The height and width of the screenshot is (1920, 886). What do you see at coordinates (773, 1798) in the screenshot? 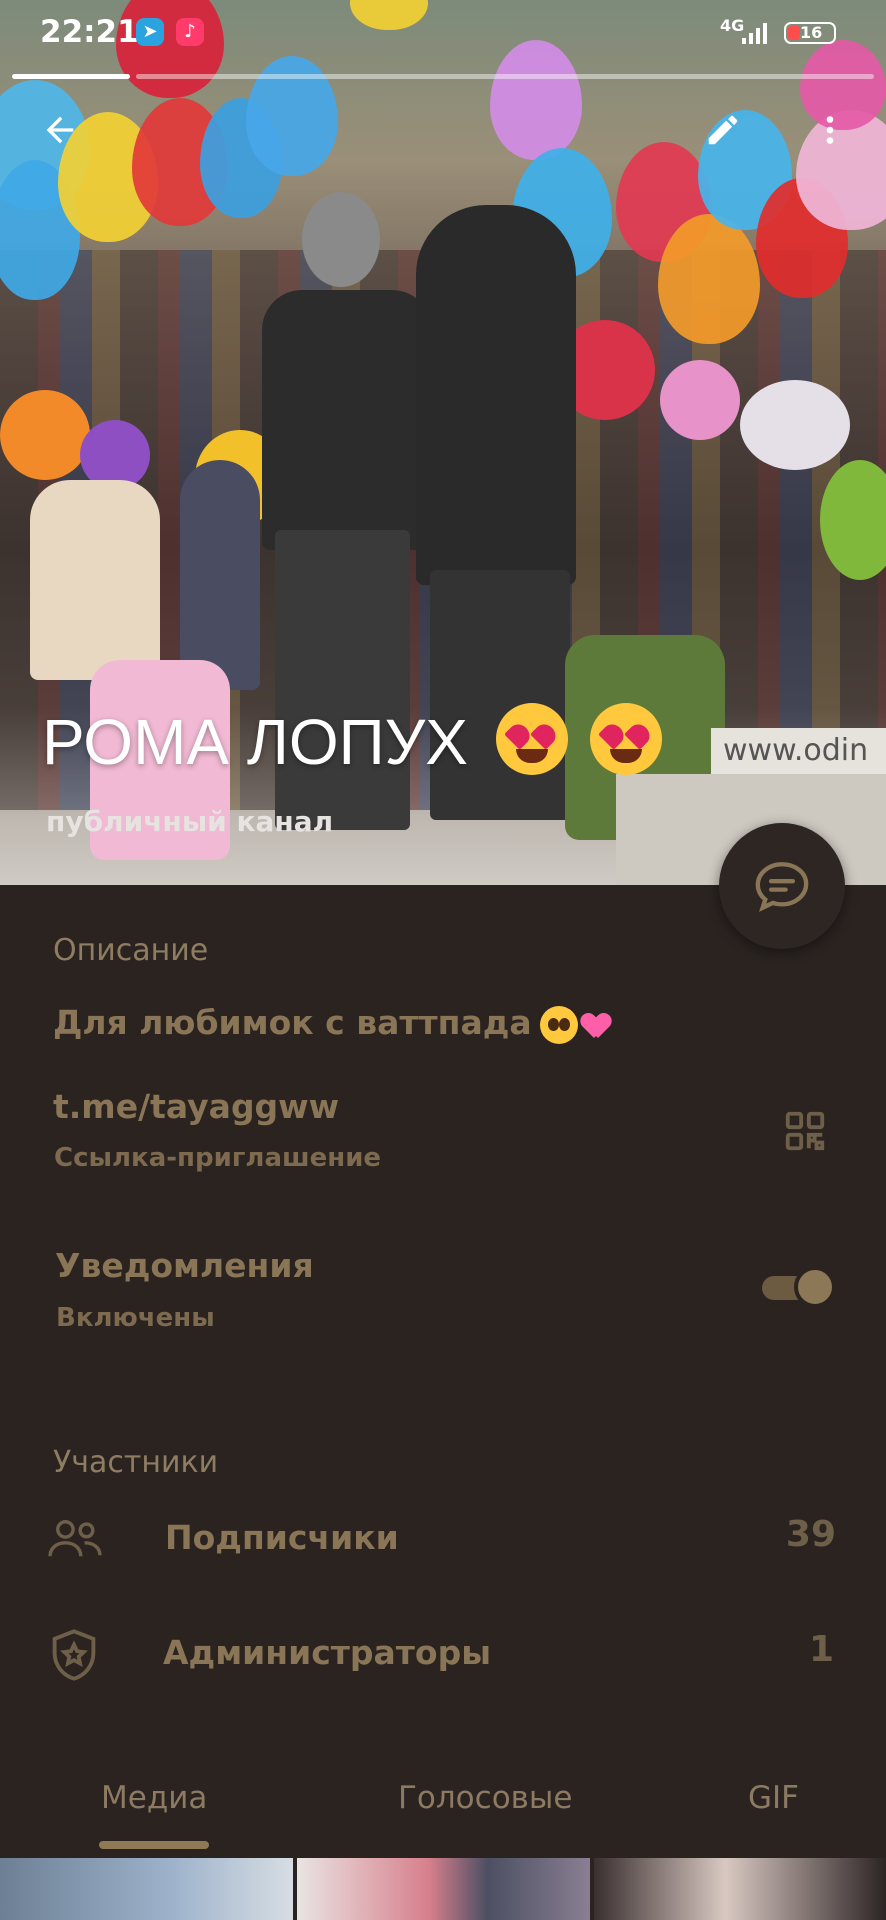
I see `tab-gif: GIF` at bounding box center [773, 1798].